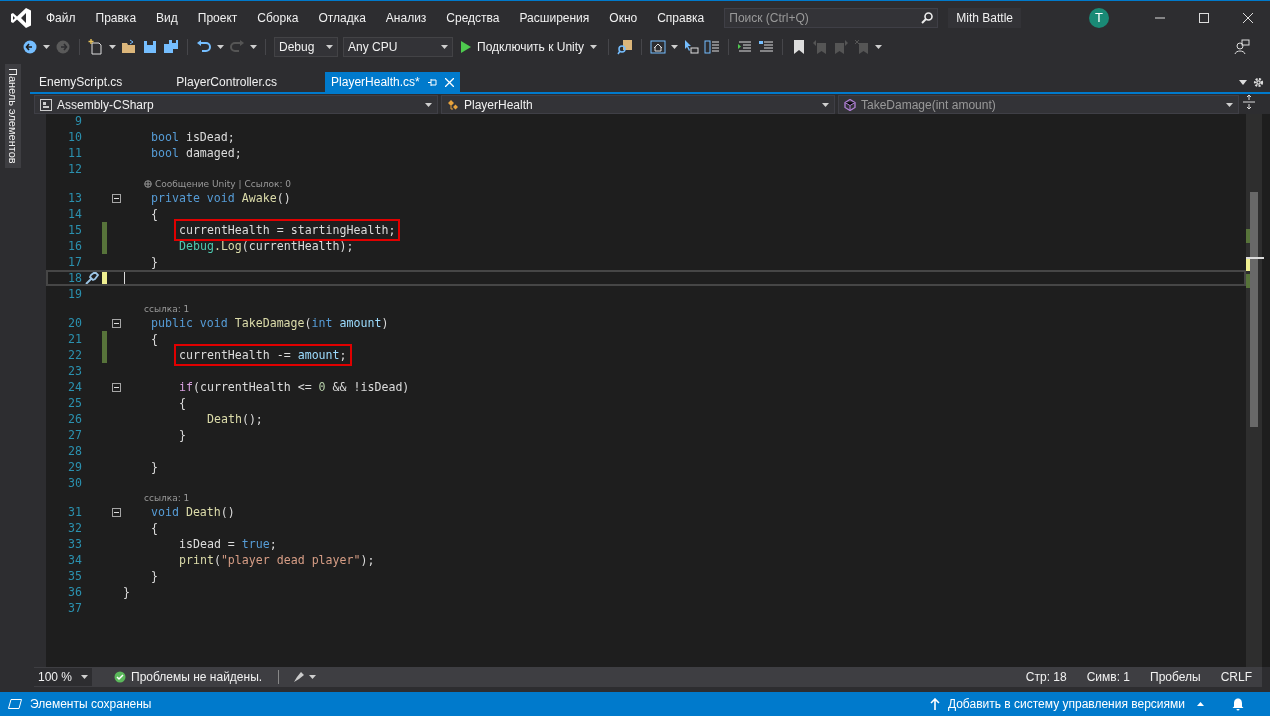  I want to click on whitespace-mode: Пробелы, so click(1175, 677).